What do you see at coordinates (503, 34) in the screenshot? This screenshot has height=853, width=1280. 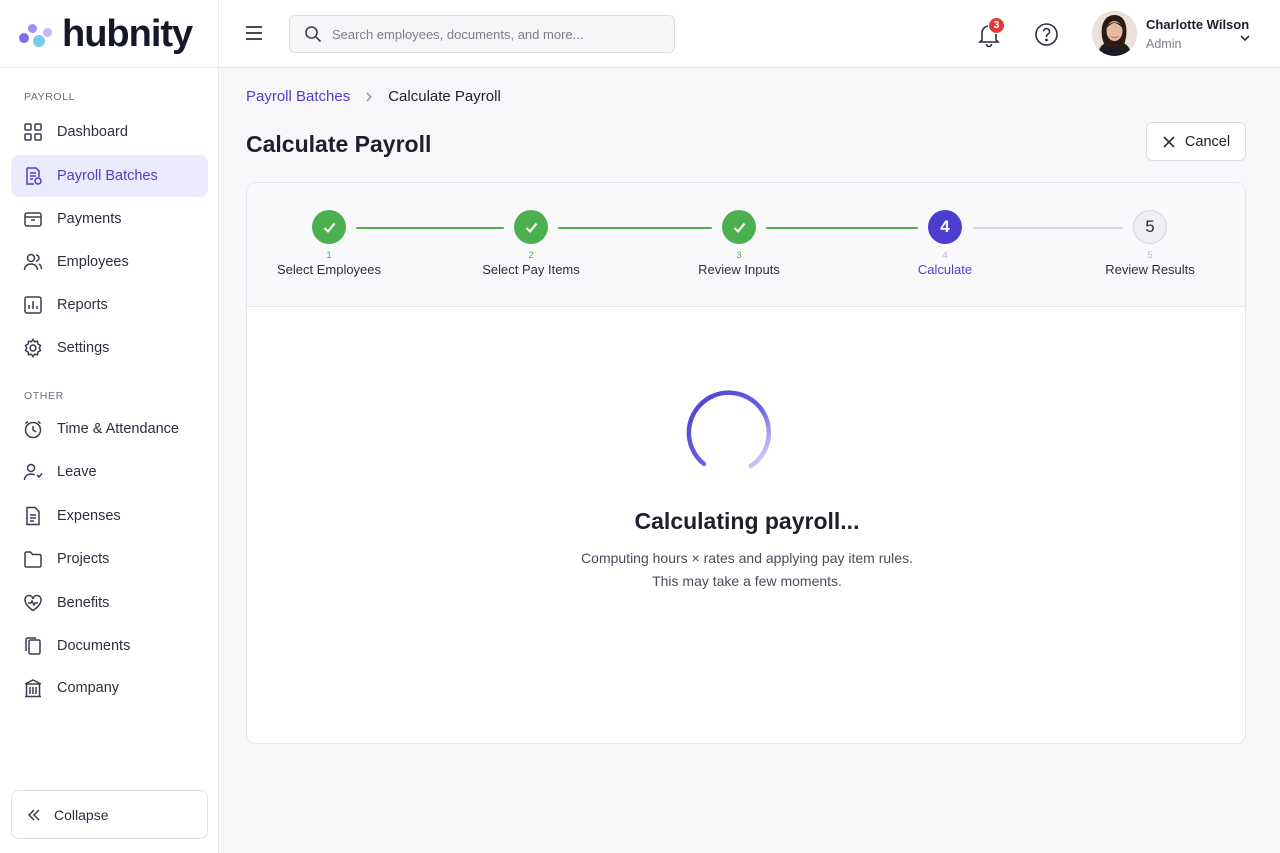 I see `search-input` at bounding box center [503, 34].